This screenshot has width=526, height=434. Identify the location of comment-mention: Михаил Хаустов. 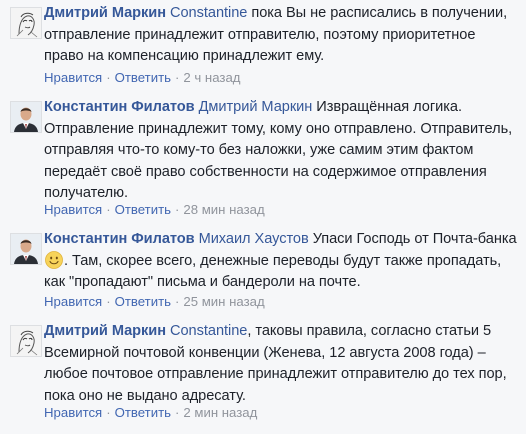
(254, 239).